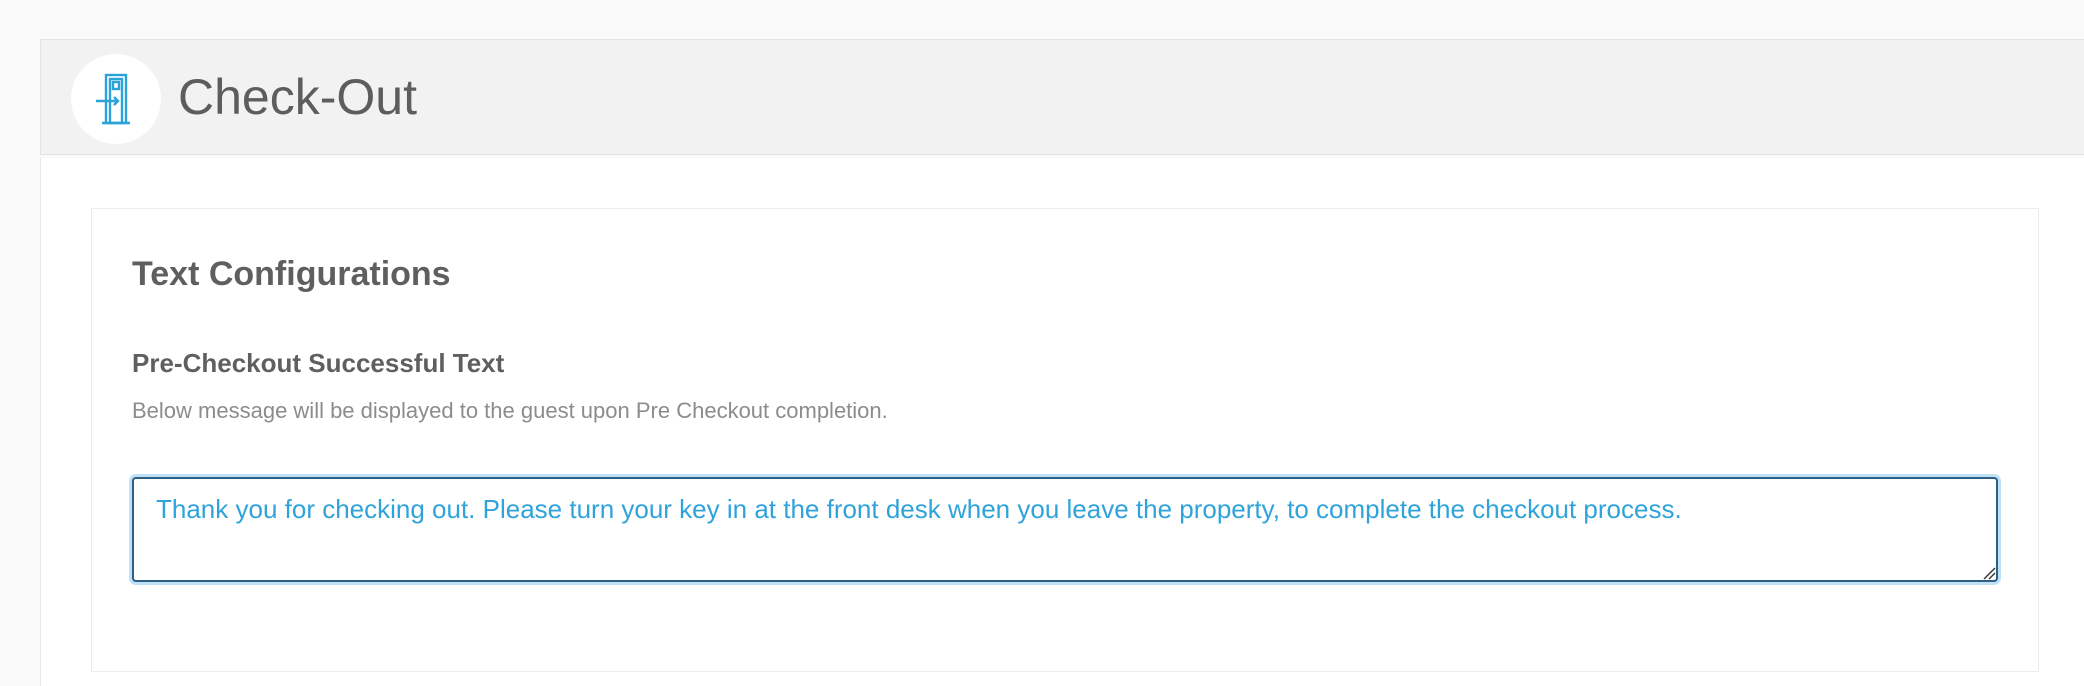 The image size is (2084, 686). Describe the element at coordinates (291, 274) in the screenshot. I see `section-title: Text Configurations` at that location.